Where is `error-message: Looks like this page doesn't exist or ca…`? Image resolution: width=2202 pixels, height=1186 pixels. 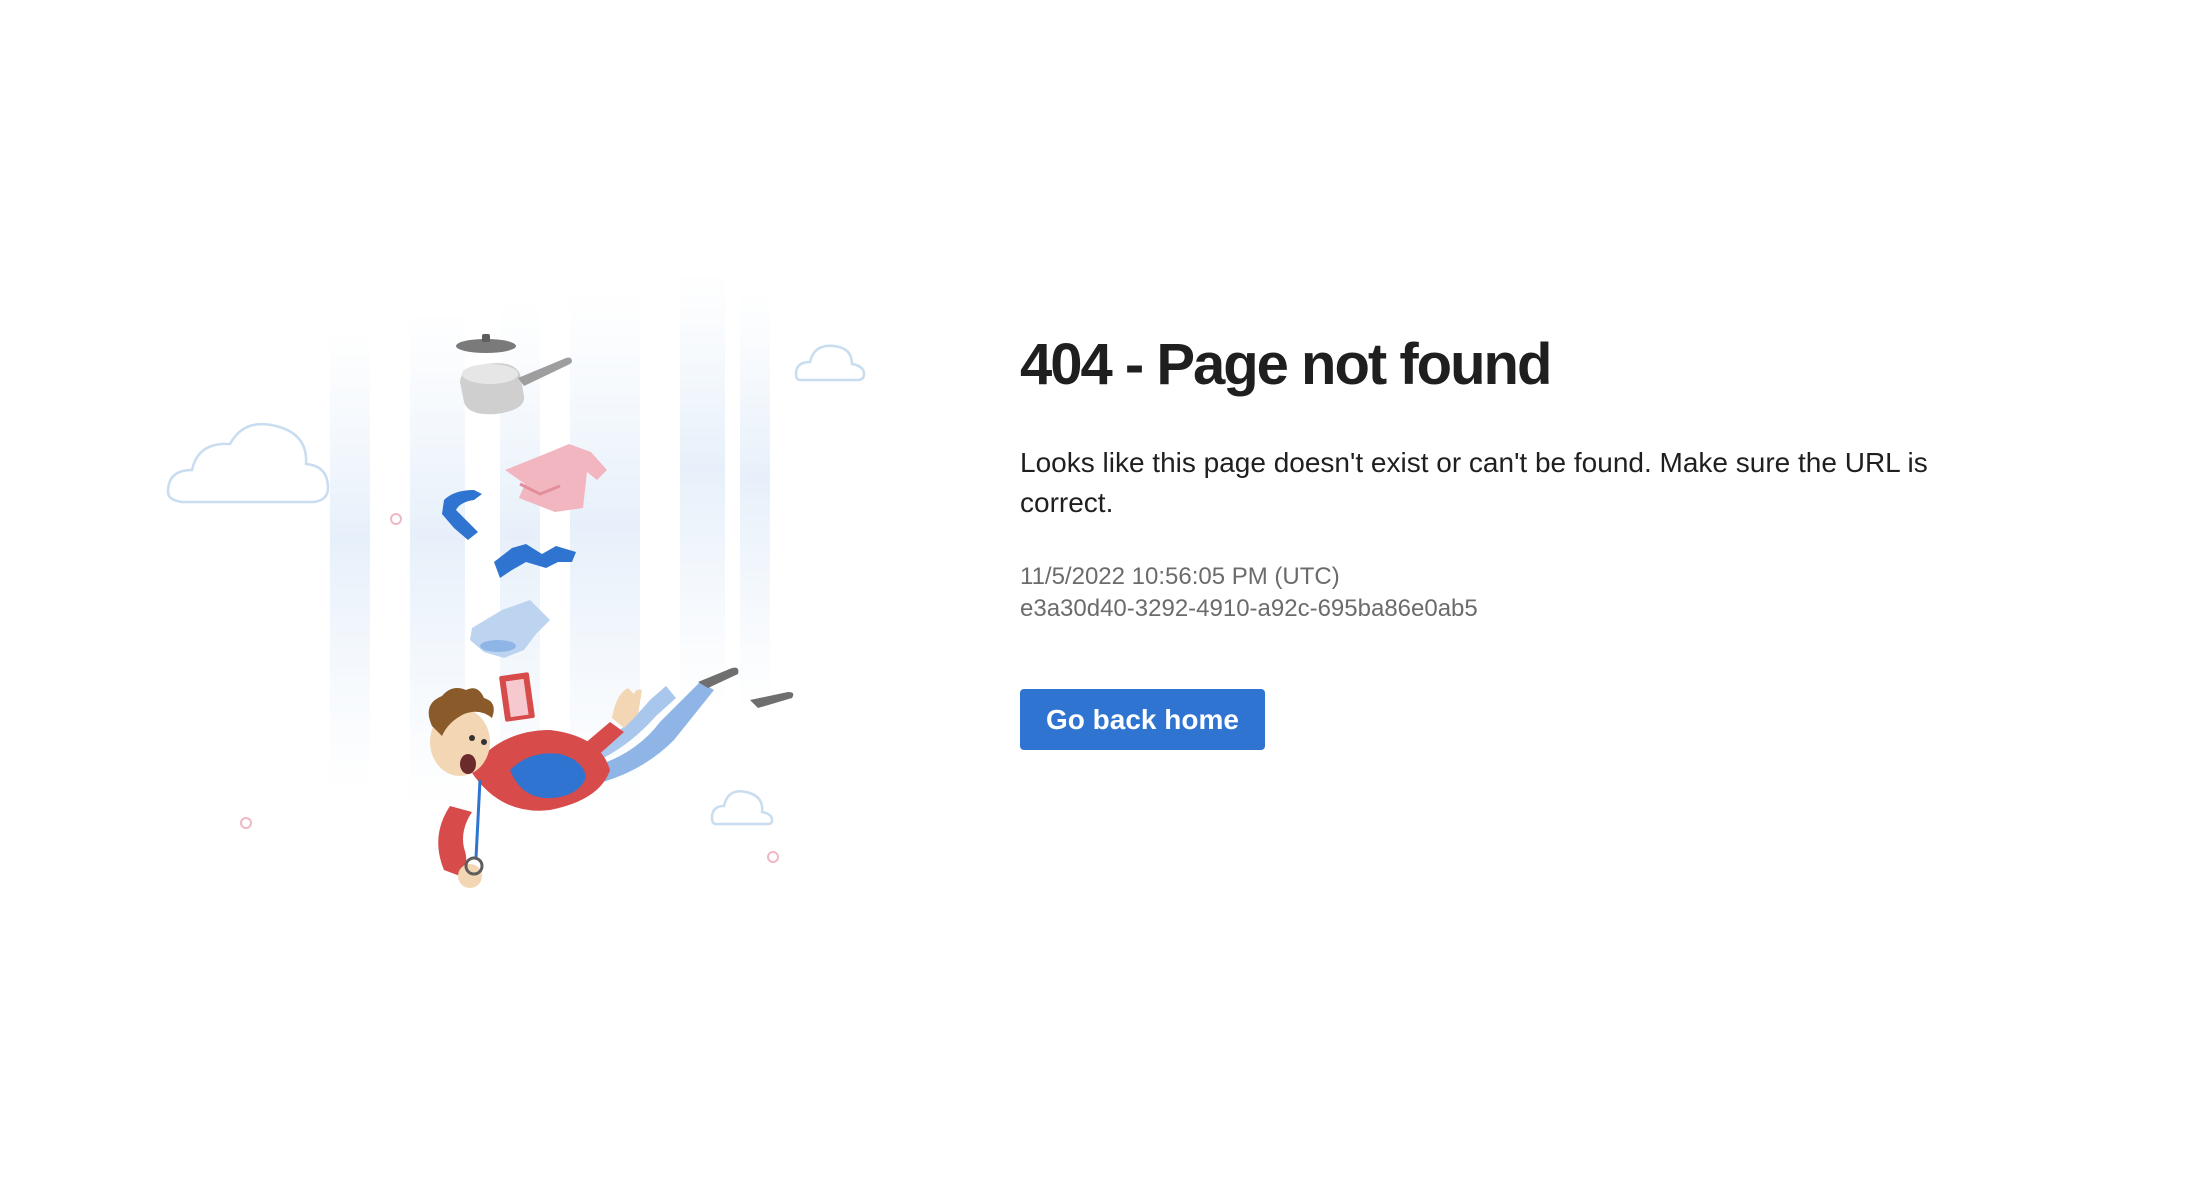 error-message: Looks like this page doesn't exist or ca… is located at coordinates (1474, 482).